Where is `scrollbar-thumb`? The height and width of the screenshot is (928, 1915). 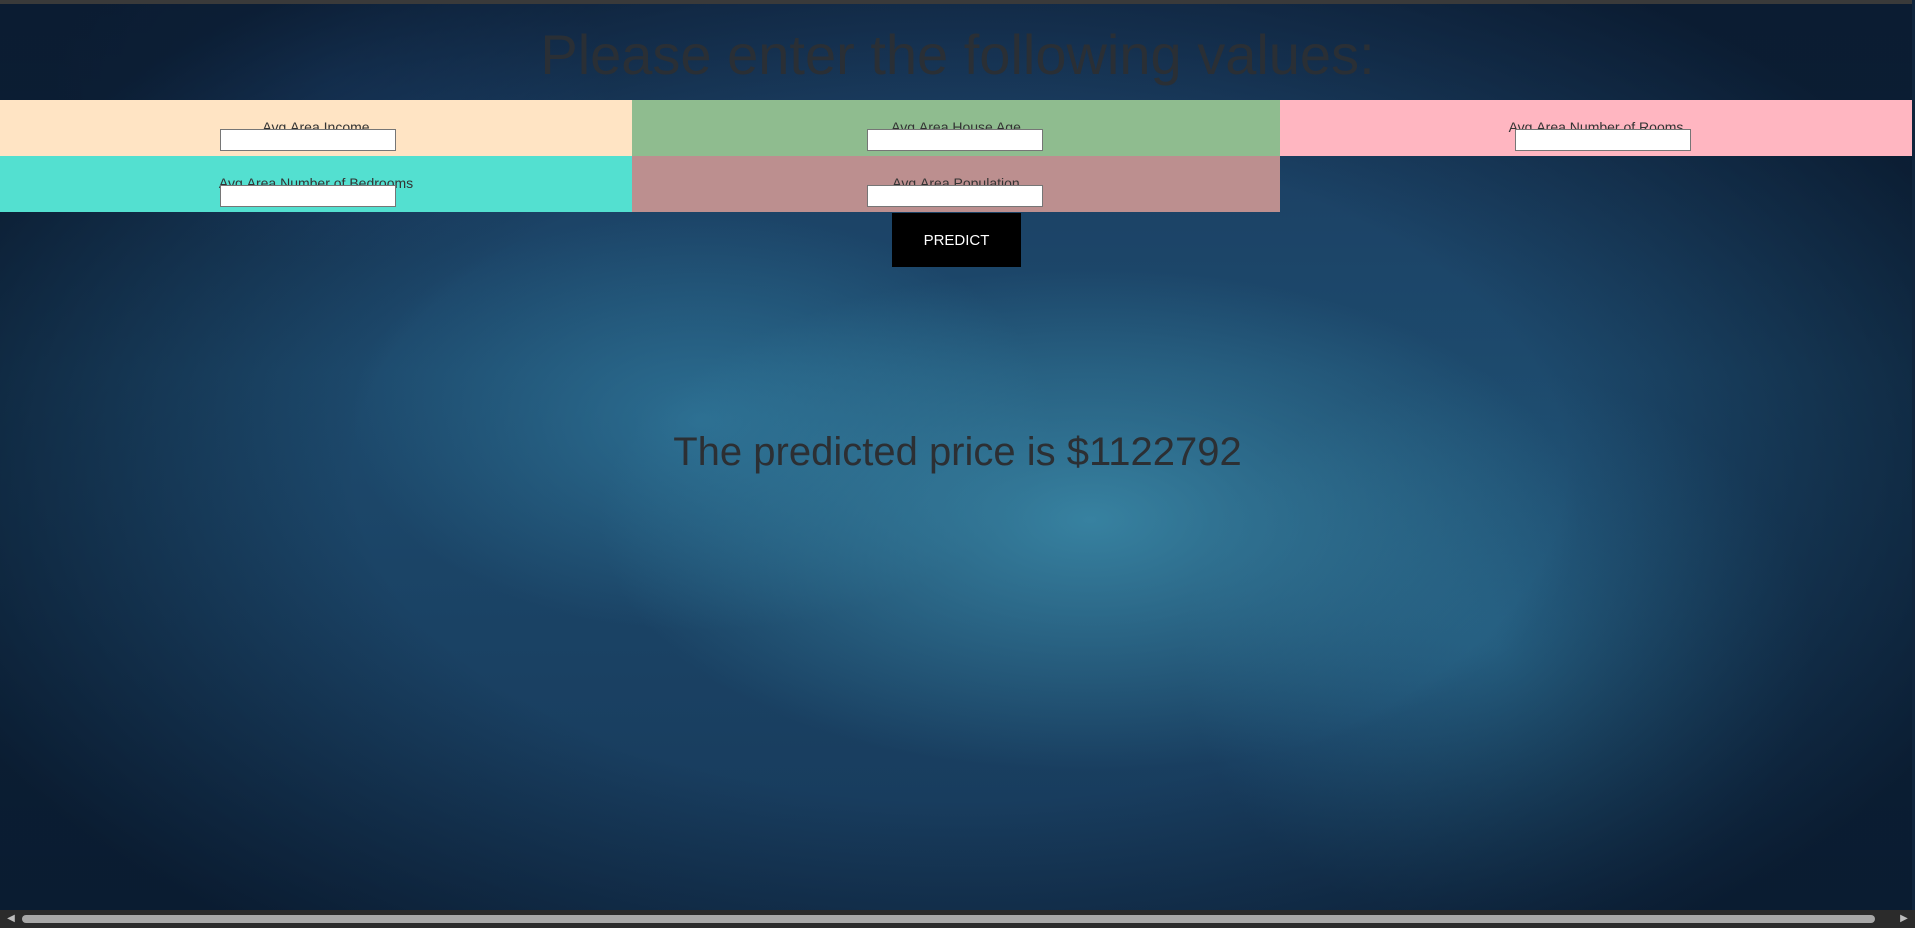
scrollbar-thumb is located at coordinates (948, 919).